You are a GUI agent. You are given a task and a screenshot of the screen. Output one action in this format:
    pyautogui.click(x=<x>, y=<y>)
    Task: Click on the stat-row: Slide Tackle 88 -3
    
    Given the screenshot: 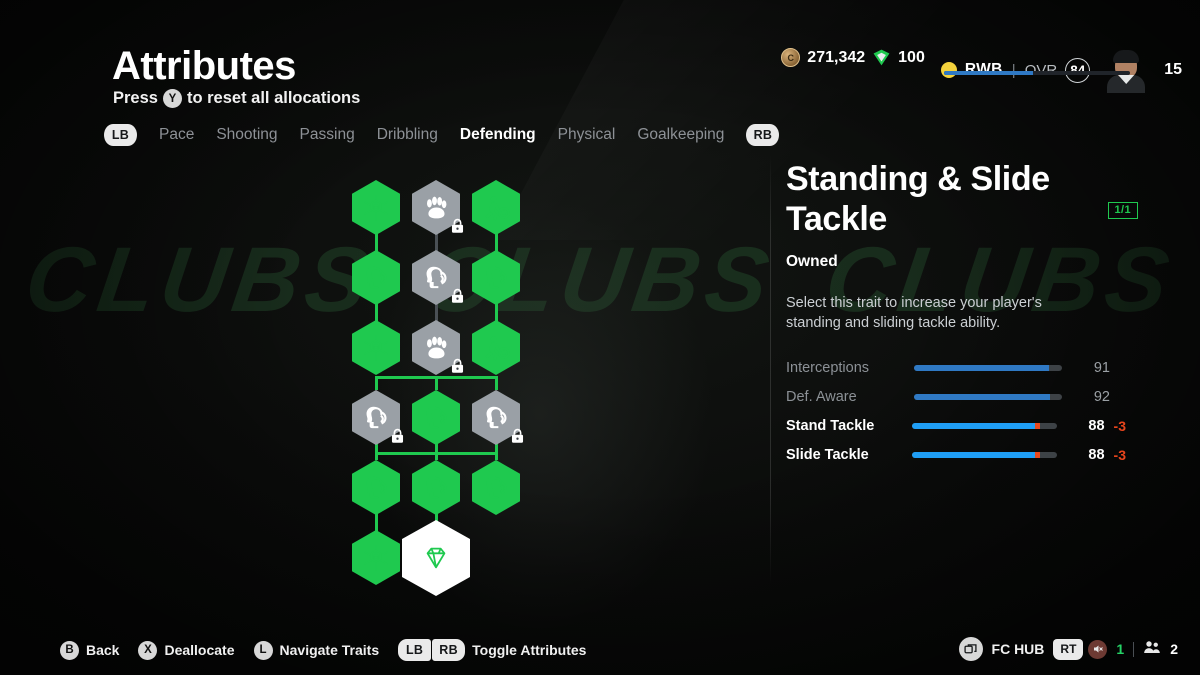 What is the action you would take?
    pyautogui.click(x=956, y=455)
    